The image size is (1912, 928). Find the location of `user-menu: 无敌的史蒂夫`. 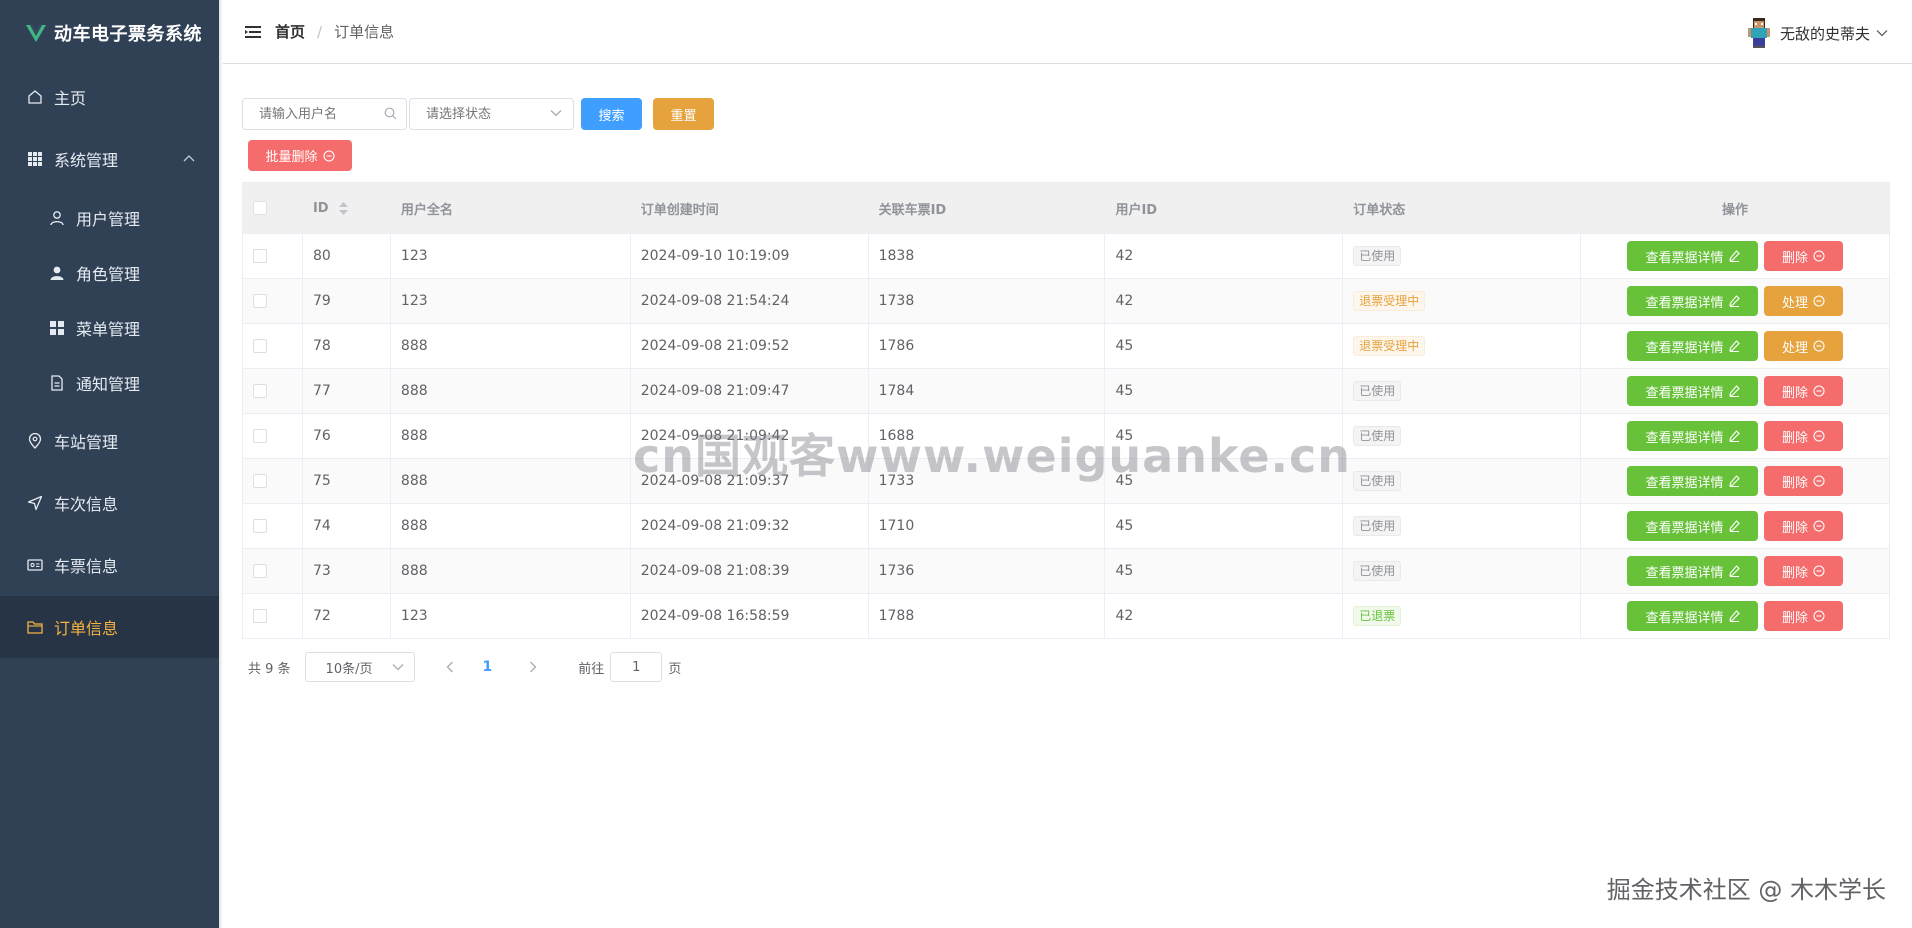

user-menu: 无敌的史蒂夫 is located at coordinates (1817, 33).